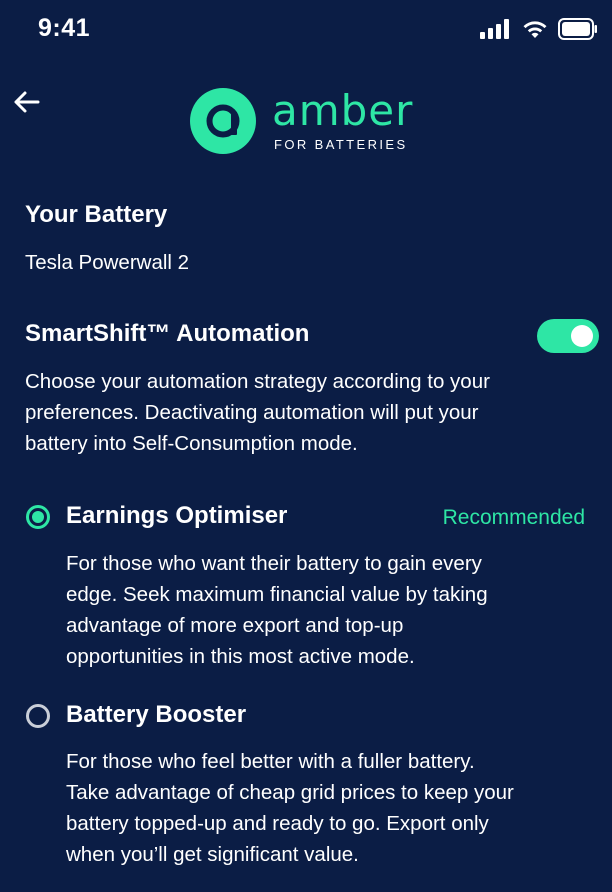  Describe the element at coordinates (223, 121) in the screenshot. I see `amber-logo-icon` at that location.